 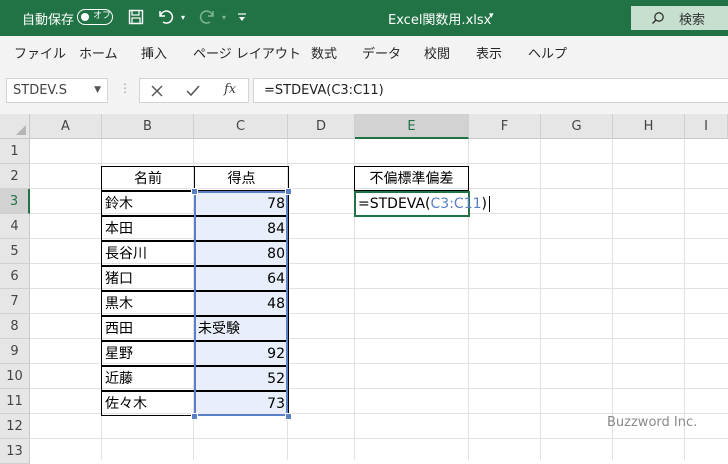 What do you see at coordinates (157, 91) in the screenshot?
I see `cancel-icon` at bounding box center [157, 91].